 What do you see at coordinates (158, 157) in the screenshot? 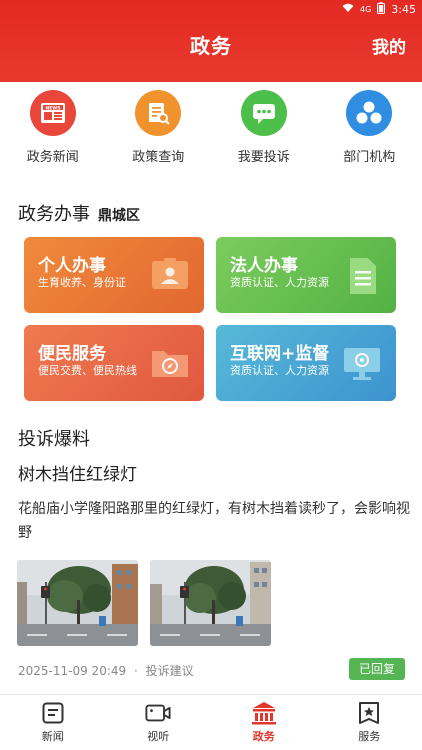
I see `quicknav-label: 政策查询` at bounding box center [158, 157].